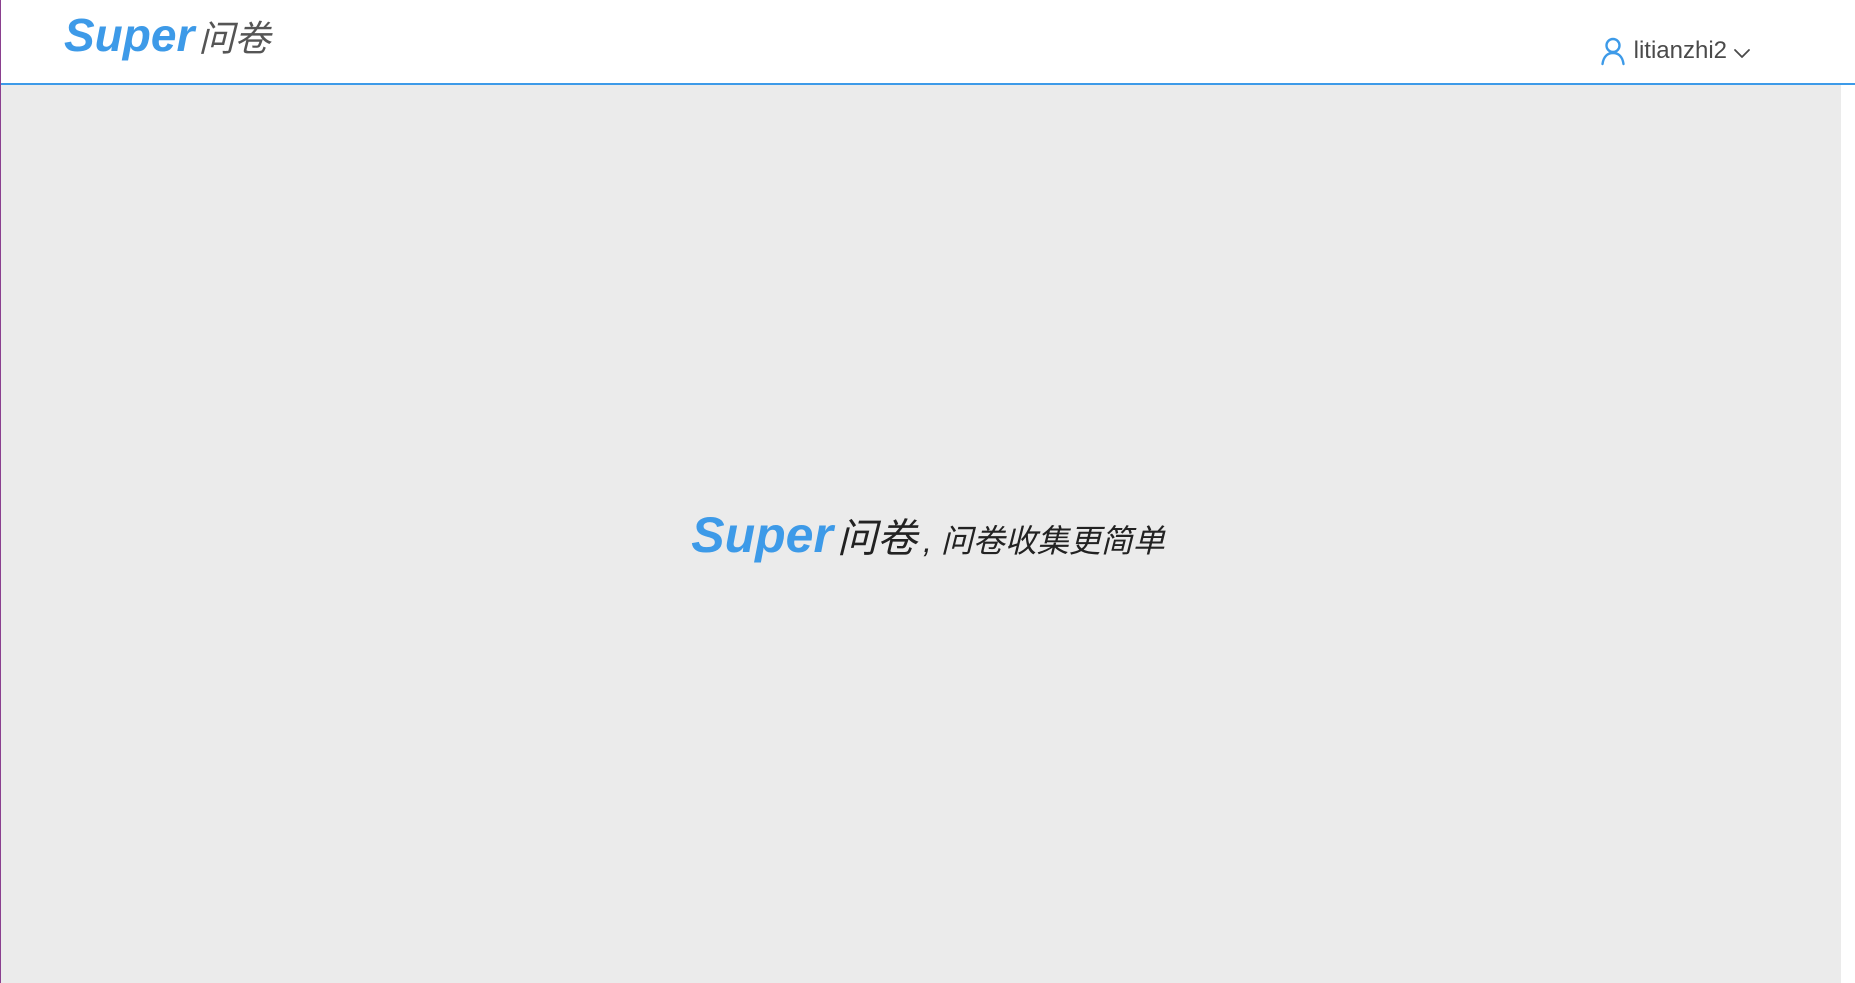 The height and width of the screenshot is (983, 1855). I want to click on right-gutter, so click(1848, 534).